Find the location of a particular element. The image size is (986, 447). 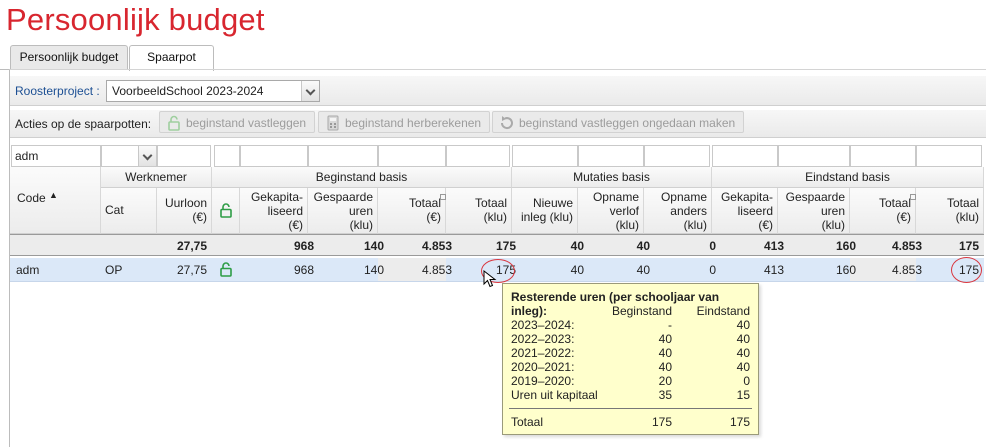

totals-b-gekap: 968 is located at coordinates (303, 246).